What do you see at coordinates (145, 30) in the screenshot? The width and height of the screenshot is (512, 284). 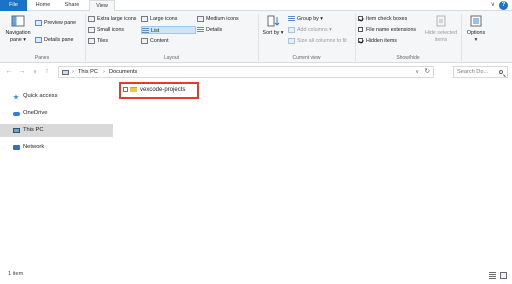 I see `list-icon` at bounding box center [145, 30].